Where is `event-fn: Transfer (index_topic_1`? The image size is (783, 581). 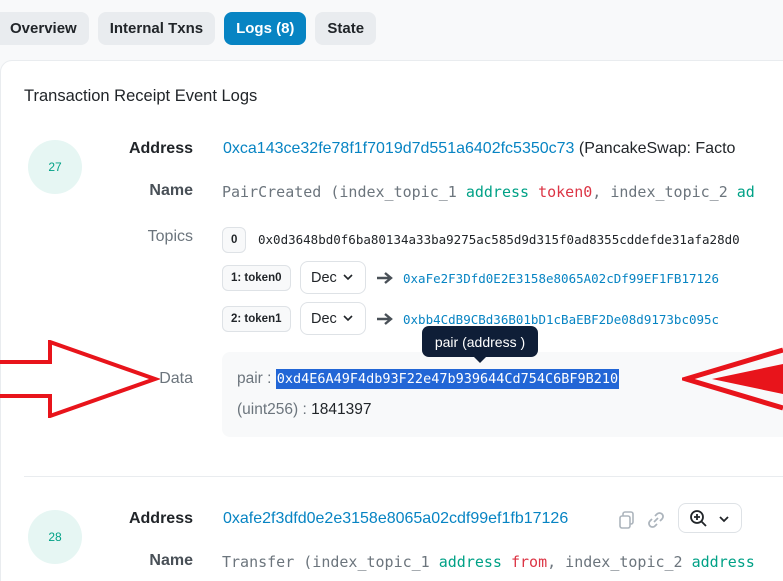 event-fn: Transfer (index_topic_1 is located at coordinates (330, 562).